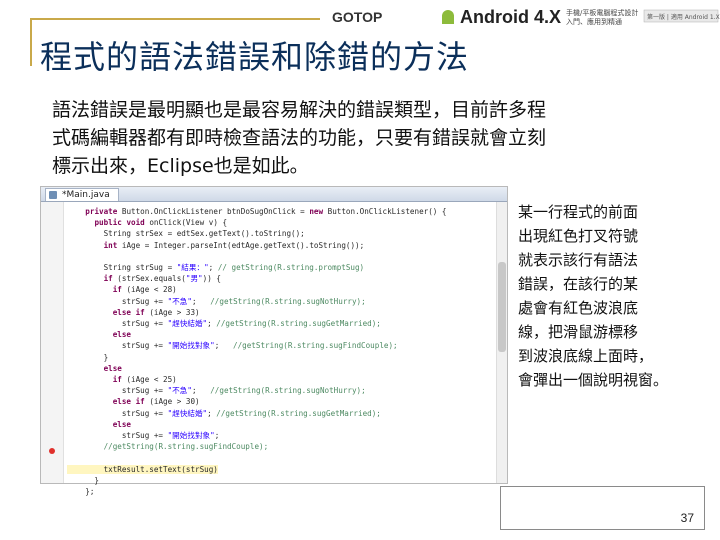 The height and width of the screenshot is (540, 720). Describe the element at coordinates (108, 223) in the screenshot. I see `code-token: public` at that location.